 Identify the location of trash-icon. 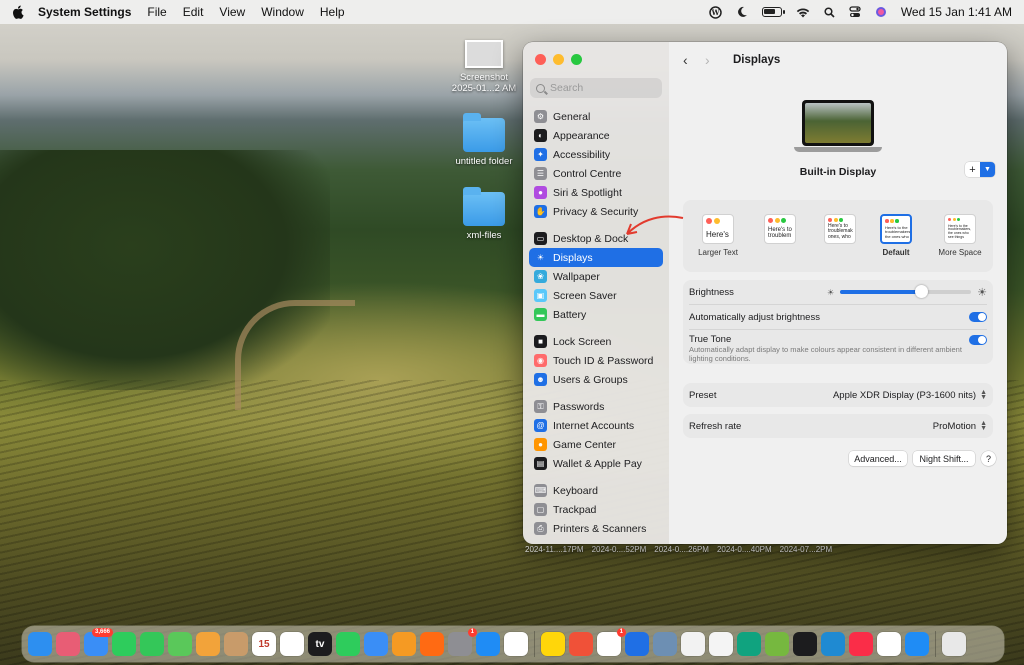
(954, 644).